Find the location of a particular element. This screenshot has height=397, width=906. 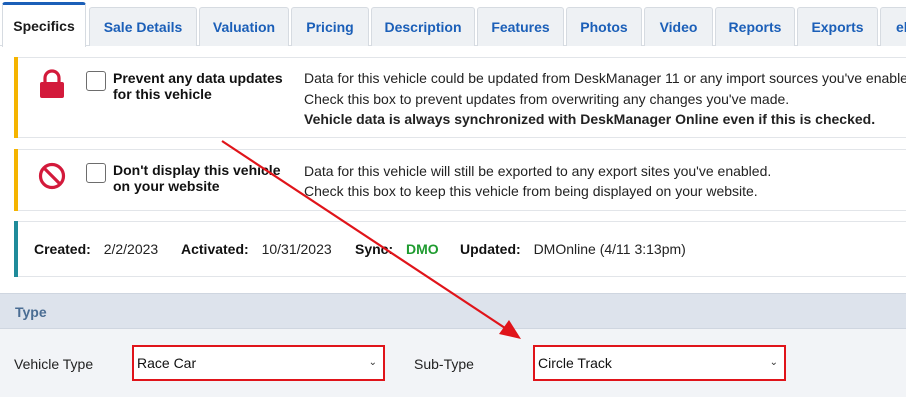

tab-description: Description is located at coordinates (423, 26).